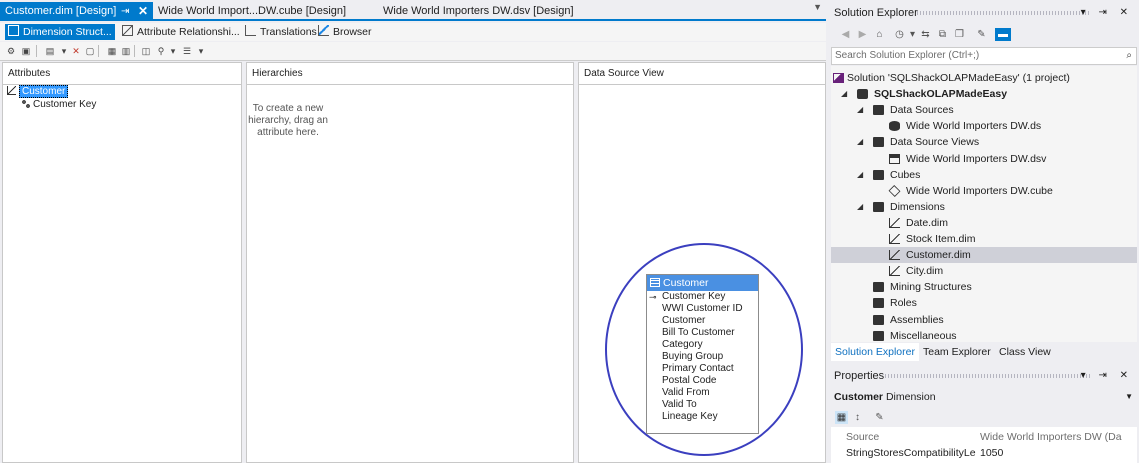 This screenshot has width=1139, height=463. Describe the element at coordinates (187, 51) in the screenshot. I see `layout-icon: ☰` at that location.